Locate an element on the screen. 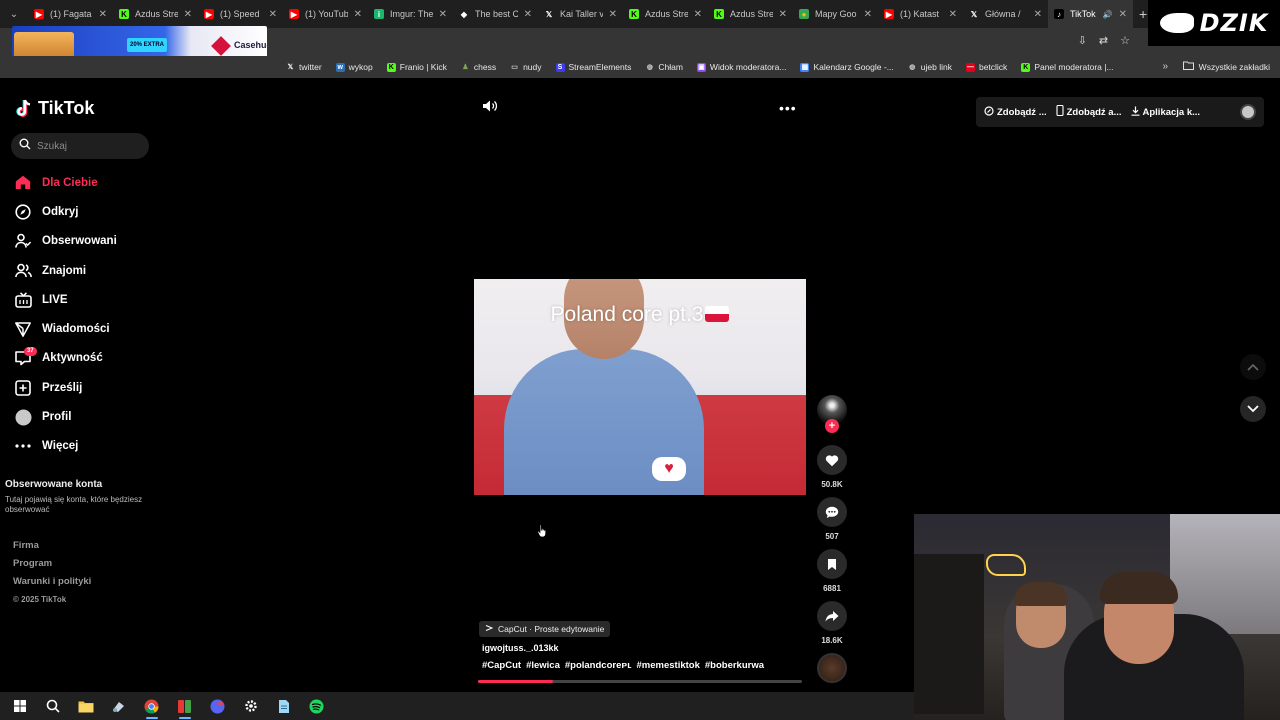  app-icon-generic is located at coordinates (118, 706).